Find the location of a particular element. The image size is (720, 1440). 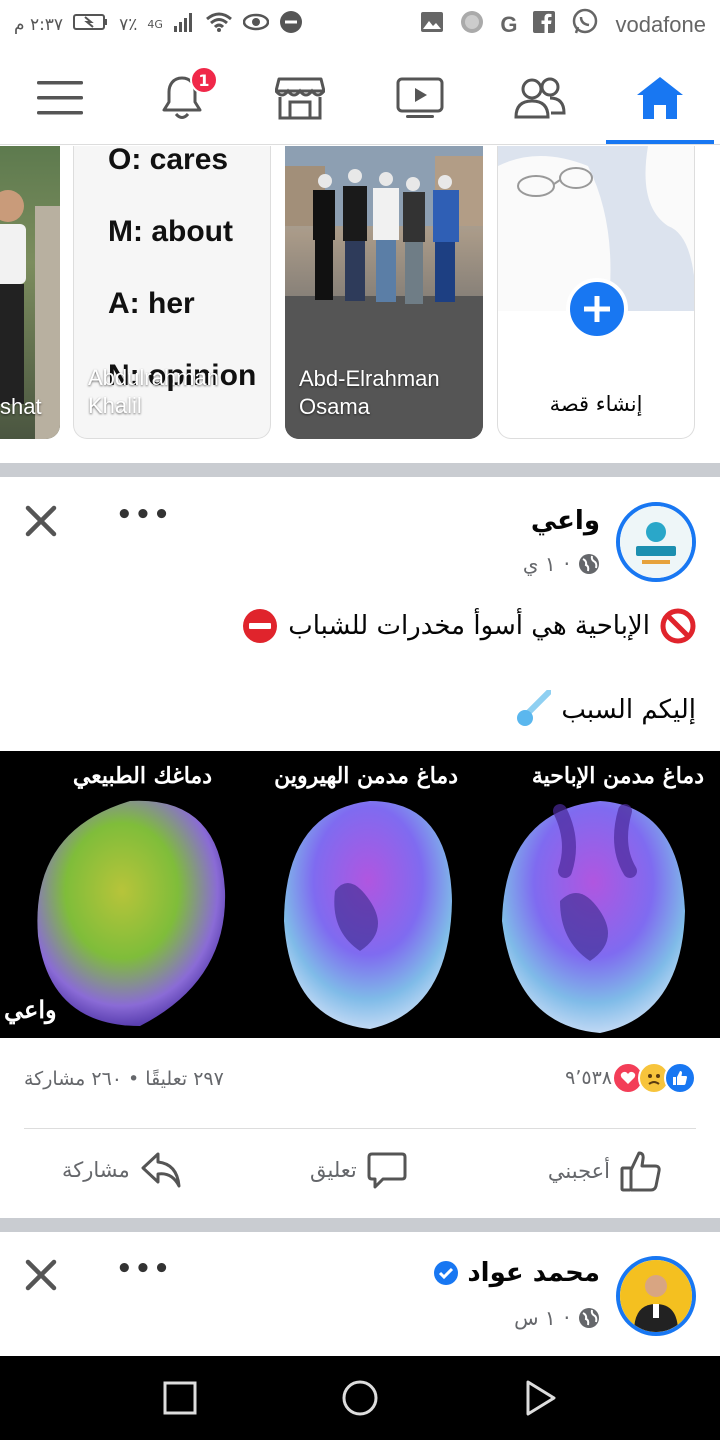

story-author-name: Abd-Elrahman Osama is located at coordinates (369, 392).